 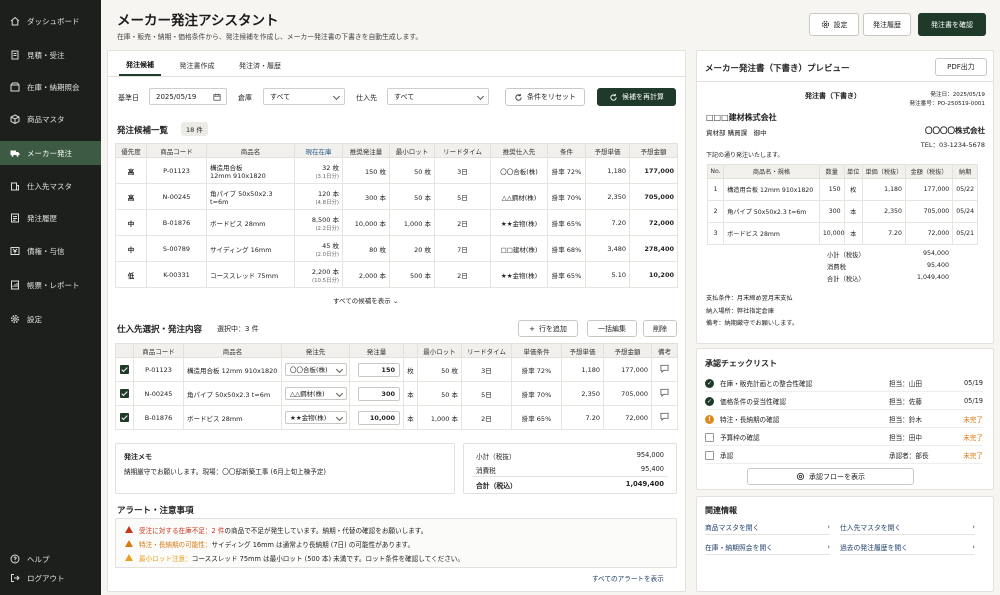 What do you see at coordinates (50, 153) in the screenshot?
I see `sidebar-item-maker-order: メーカー発注` at bounding box center [50, 153].